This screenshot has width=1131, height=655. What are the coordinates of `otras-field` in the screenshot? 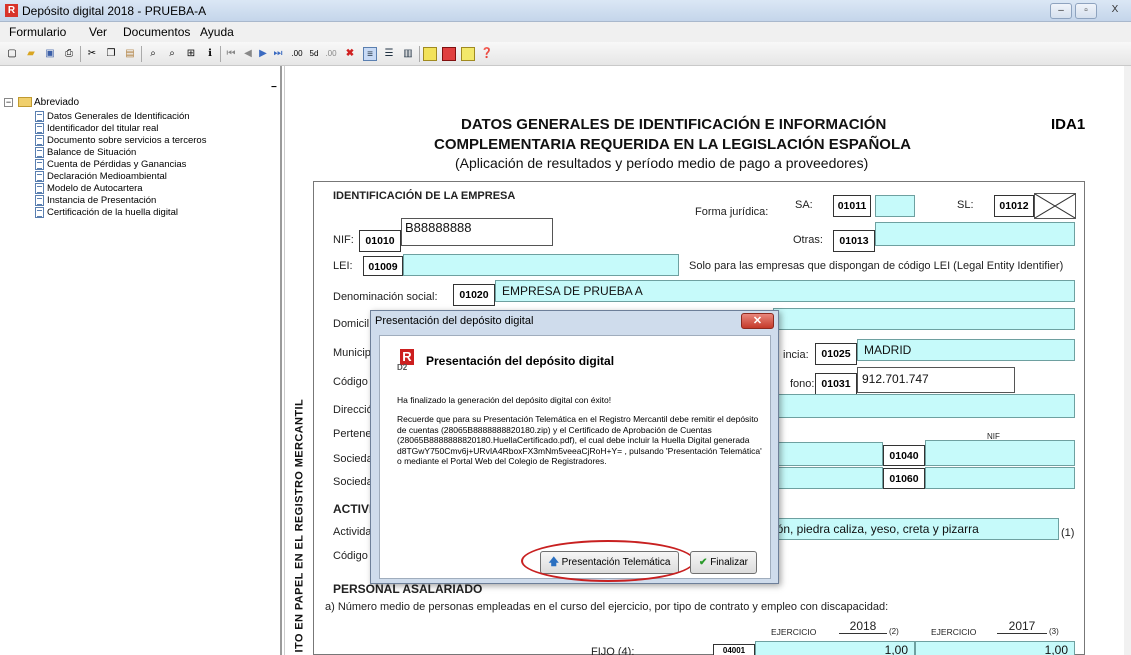 It's located at (975, 234).